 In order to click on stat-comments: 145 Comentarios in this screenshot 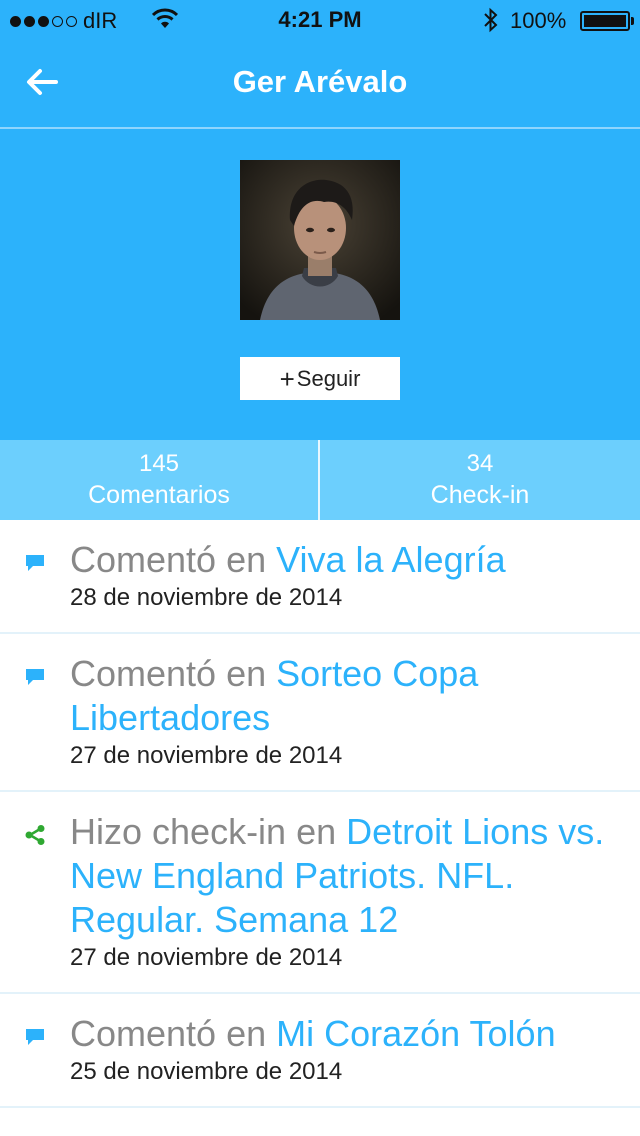, I will do `click(160, 480)`.